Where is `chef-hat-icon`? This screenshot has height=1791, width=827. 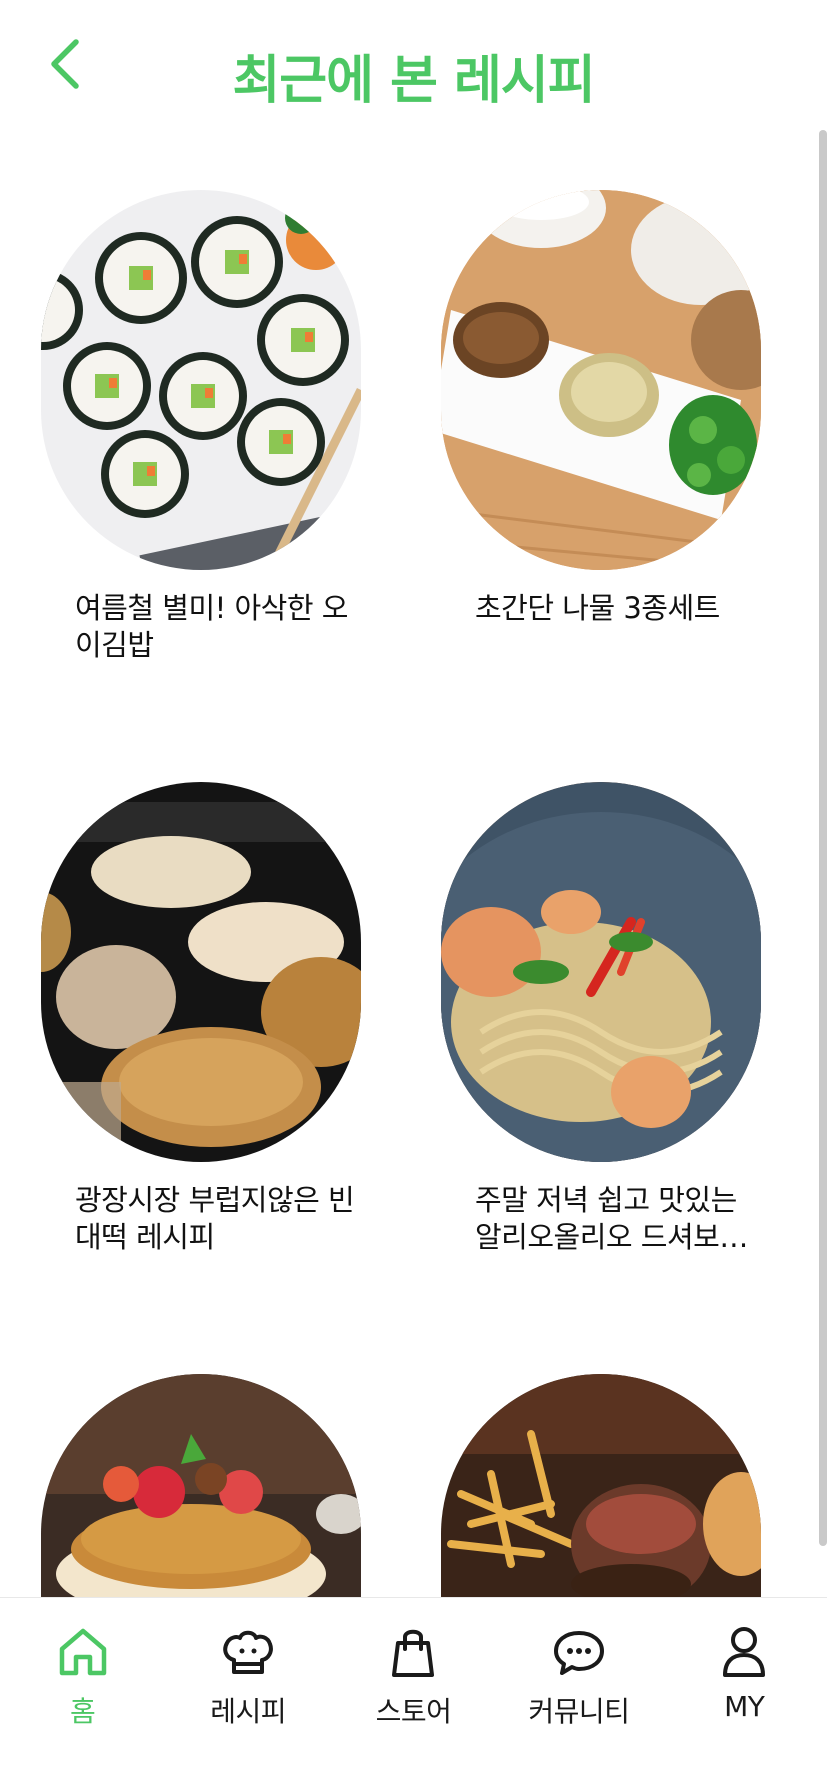
chef-hat-icon is located at coordinates (248, 1652).